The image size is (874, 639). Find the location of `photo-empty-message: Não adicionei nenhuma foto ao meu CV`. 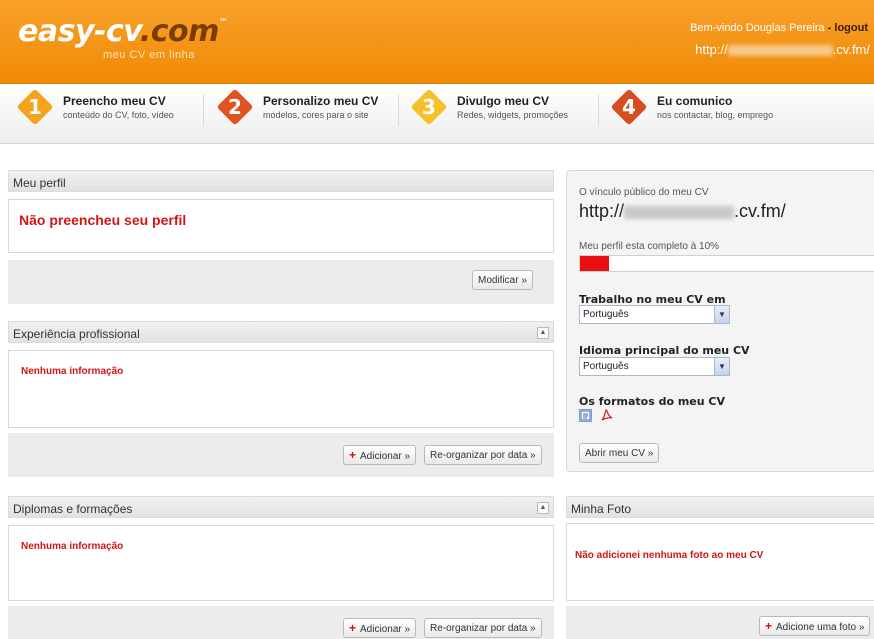

photo-empty-message: Não adicionei nenhuma foto ao meu CV is located at coordinates (669, 555).